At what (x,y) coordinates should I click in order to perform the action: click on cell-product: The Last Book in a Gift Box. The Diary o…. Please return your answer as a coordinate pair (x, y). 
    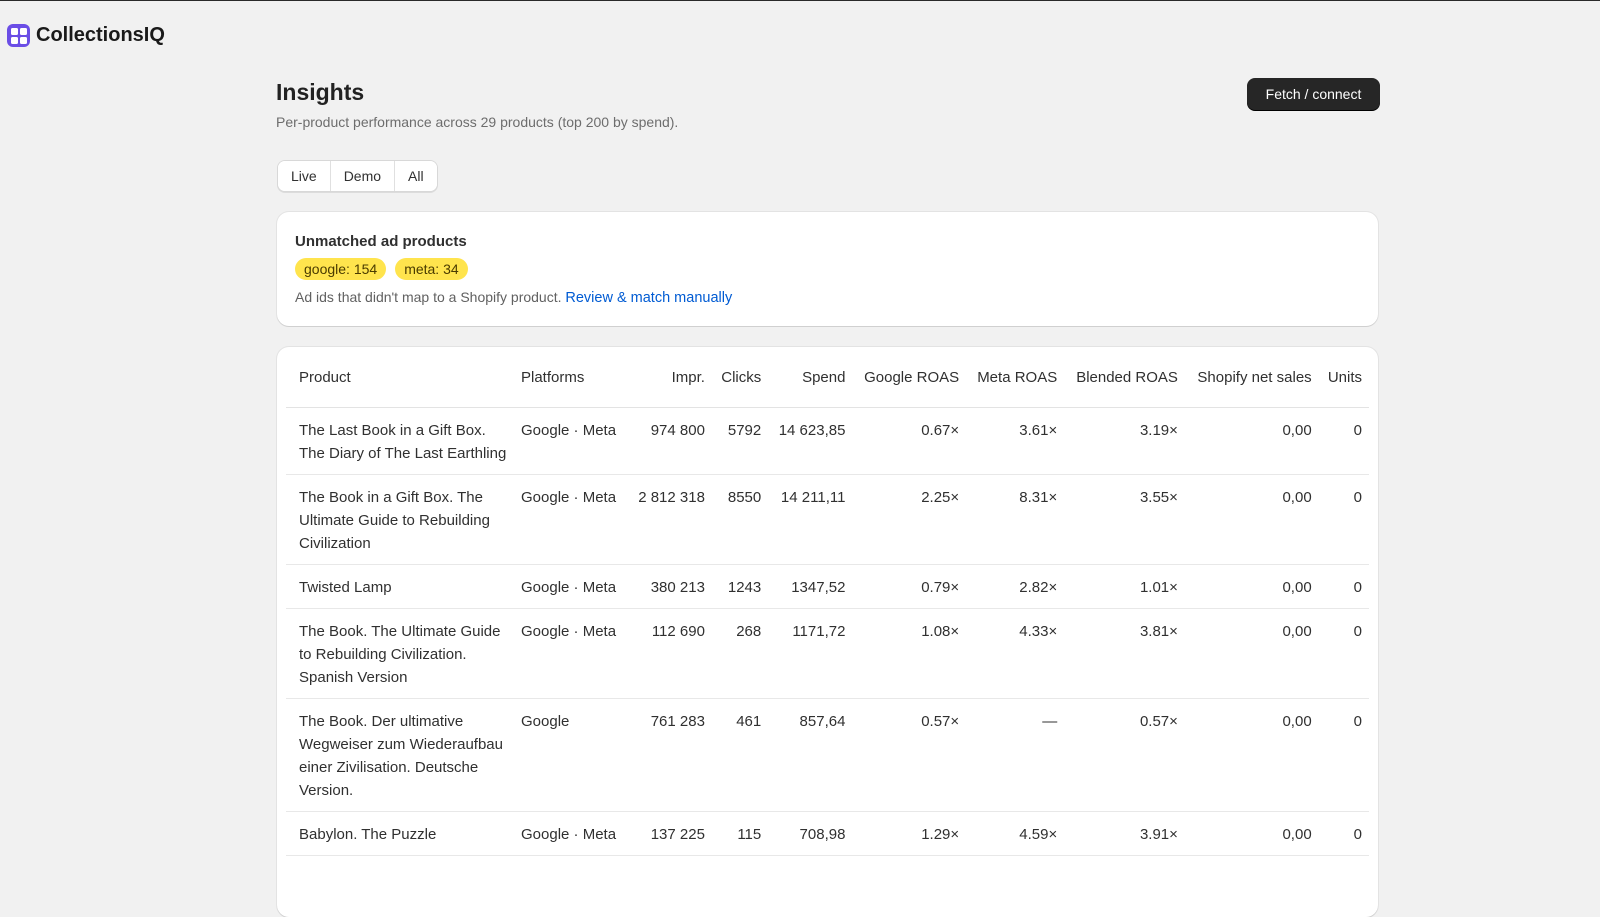
    Looking at the image, I should click on (400, 441).